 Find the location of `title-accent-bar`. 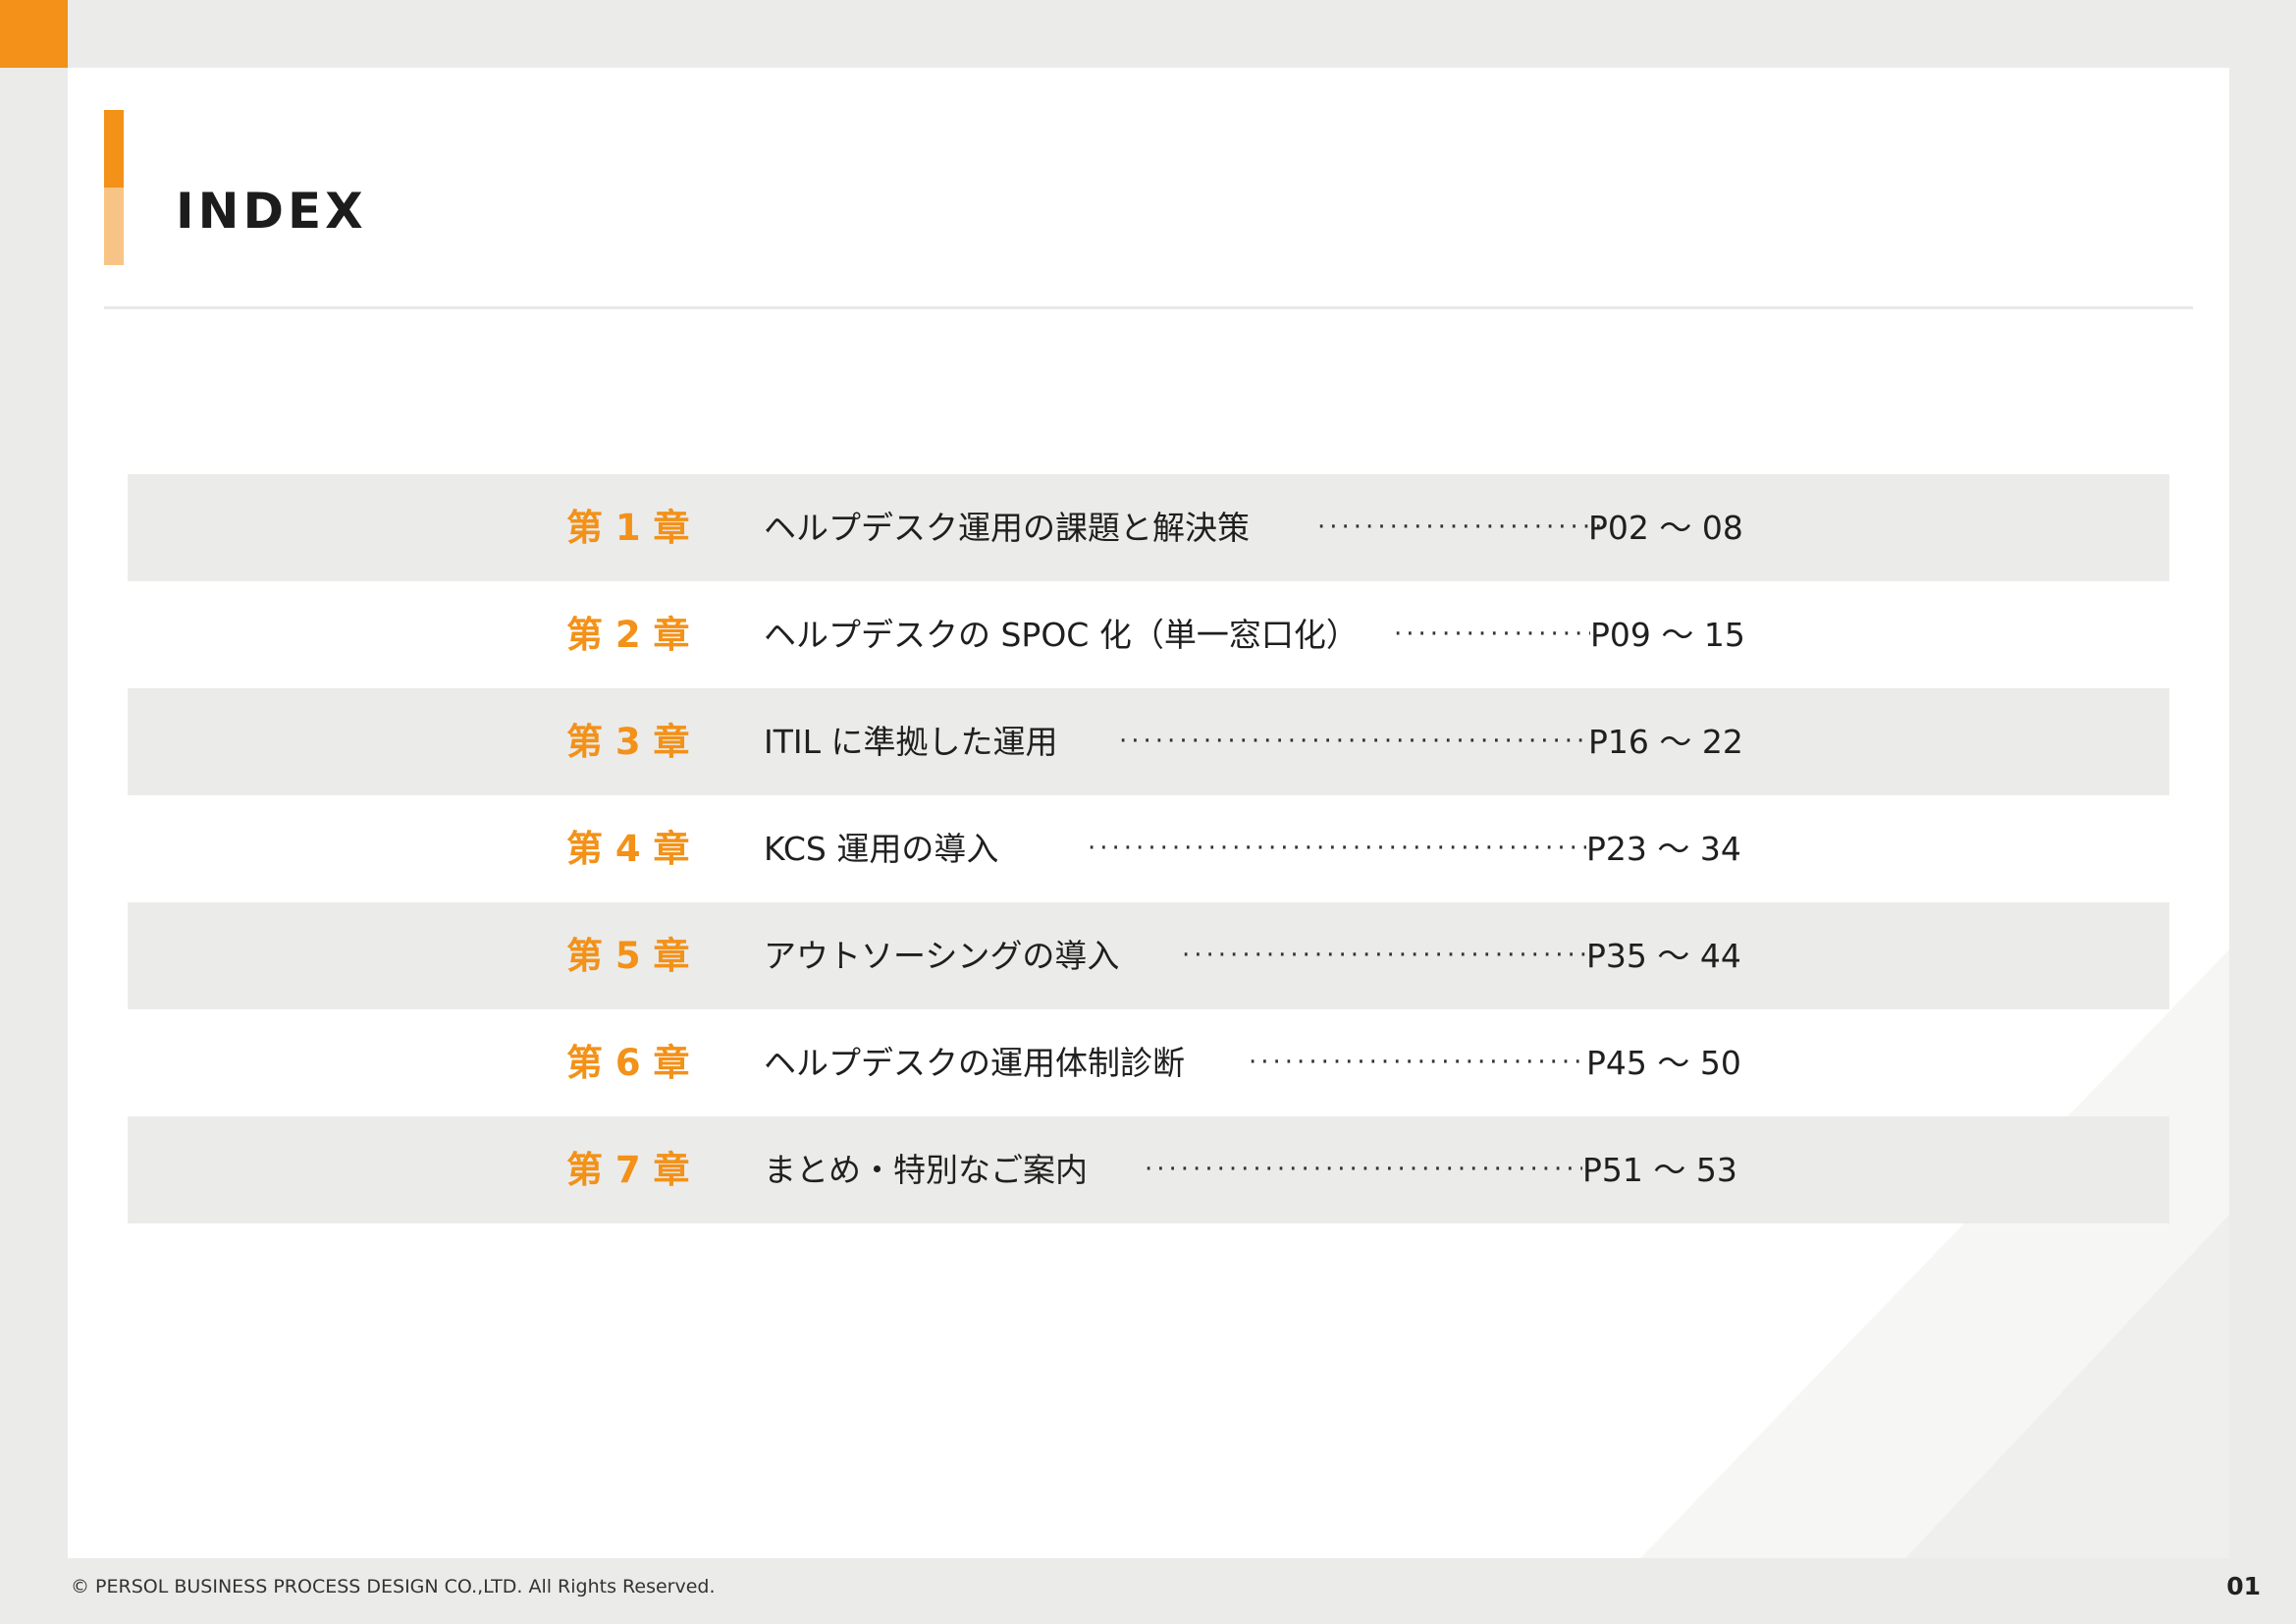

title-accent-bar is located at coordinates (114, 149).